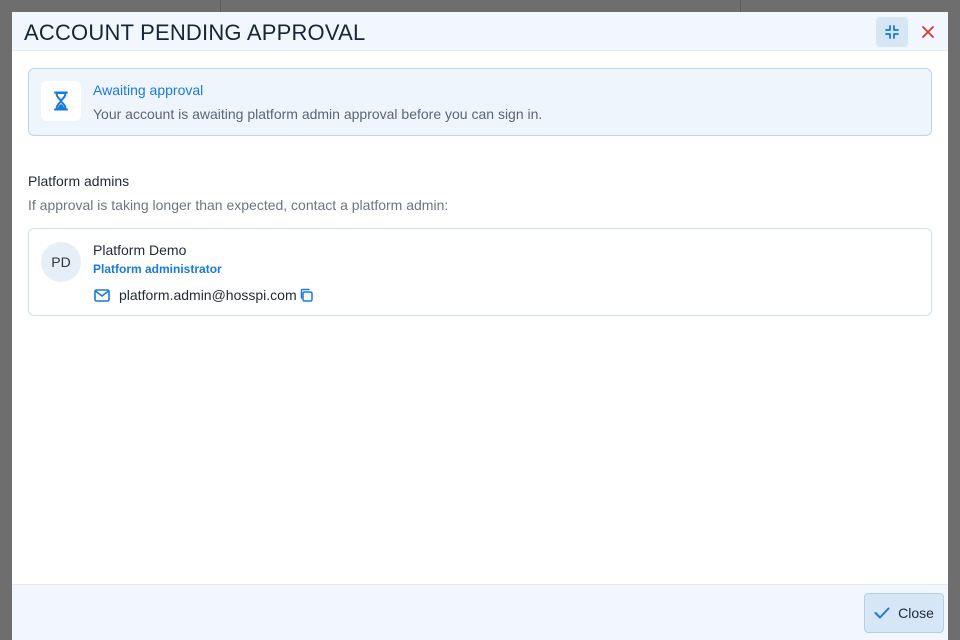 This screenshot has width=960, height=640. I want to click on dialog-header: ACCOUNT PENDING APPROVAL, so click(480, 31).